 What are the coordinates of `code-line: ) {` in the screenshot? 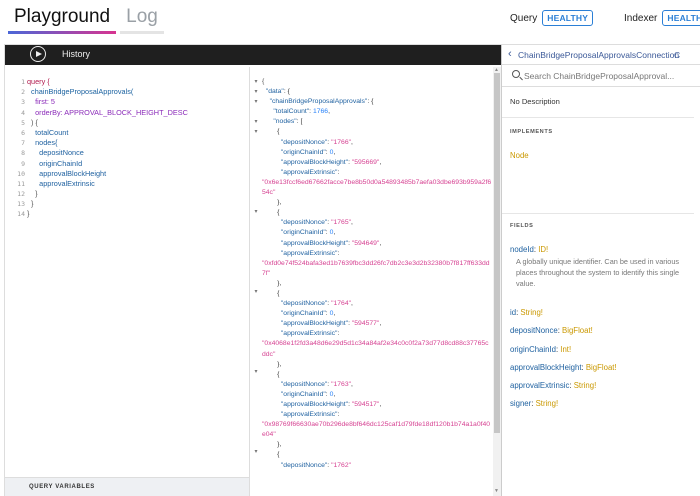 It's located at (107, 123).